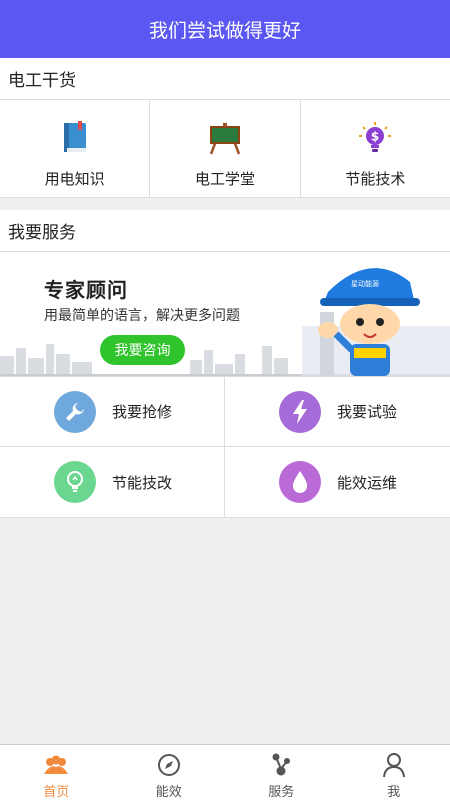 This screenshot has width=450, height=800. What do you see at coordinates (376, 322) in the screenshot?
I see `mascot-worker-image: 星动能源` at bounding box center [376, 322].